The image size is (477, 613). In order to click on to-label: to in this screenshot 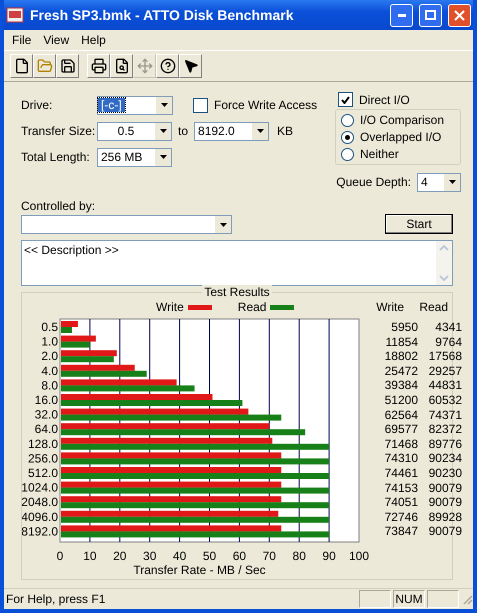, I will do `click(183, 131)`.